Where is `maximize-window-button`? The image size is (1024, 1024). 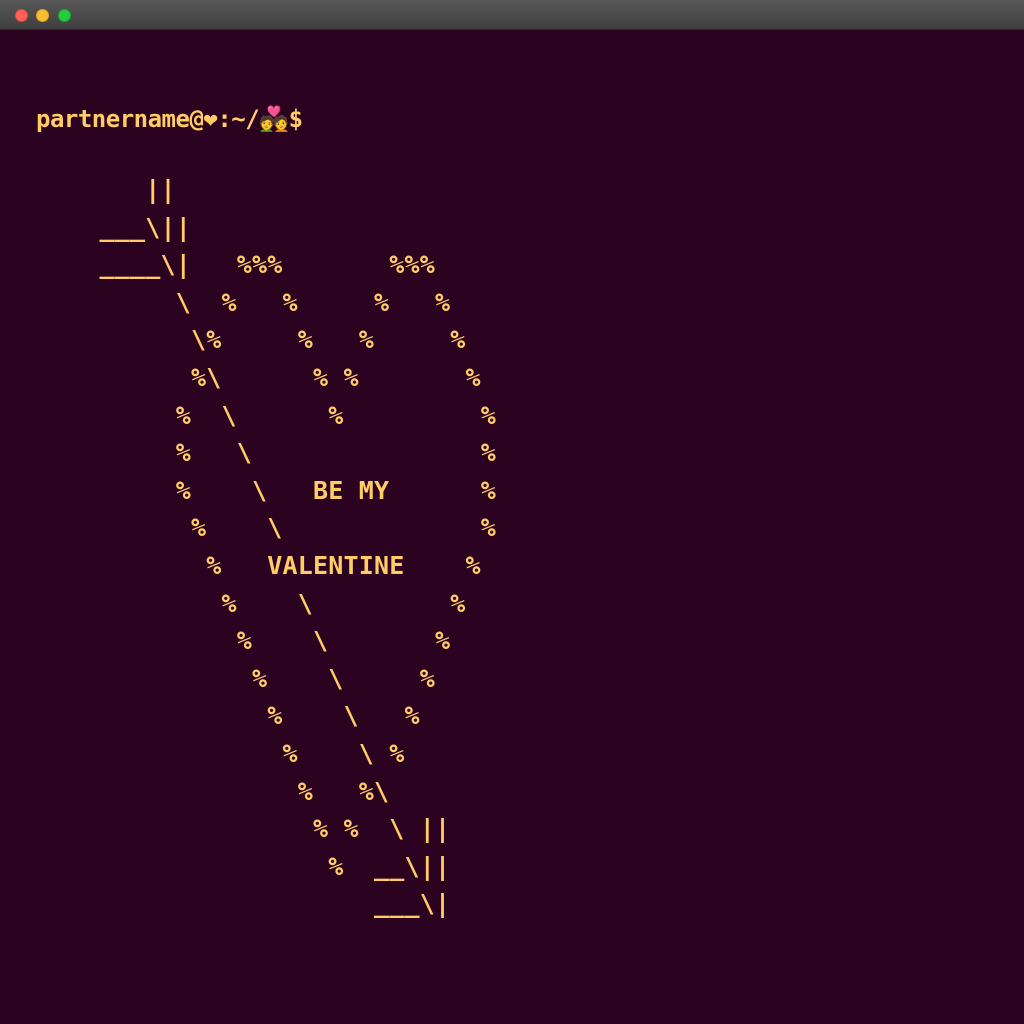
maximize-window-button is located at coordinates (64, 15).